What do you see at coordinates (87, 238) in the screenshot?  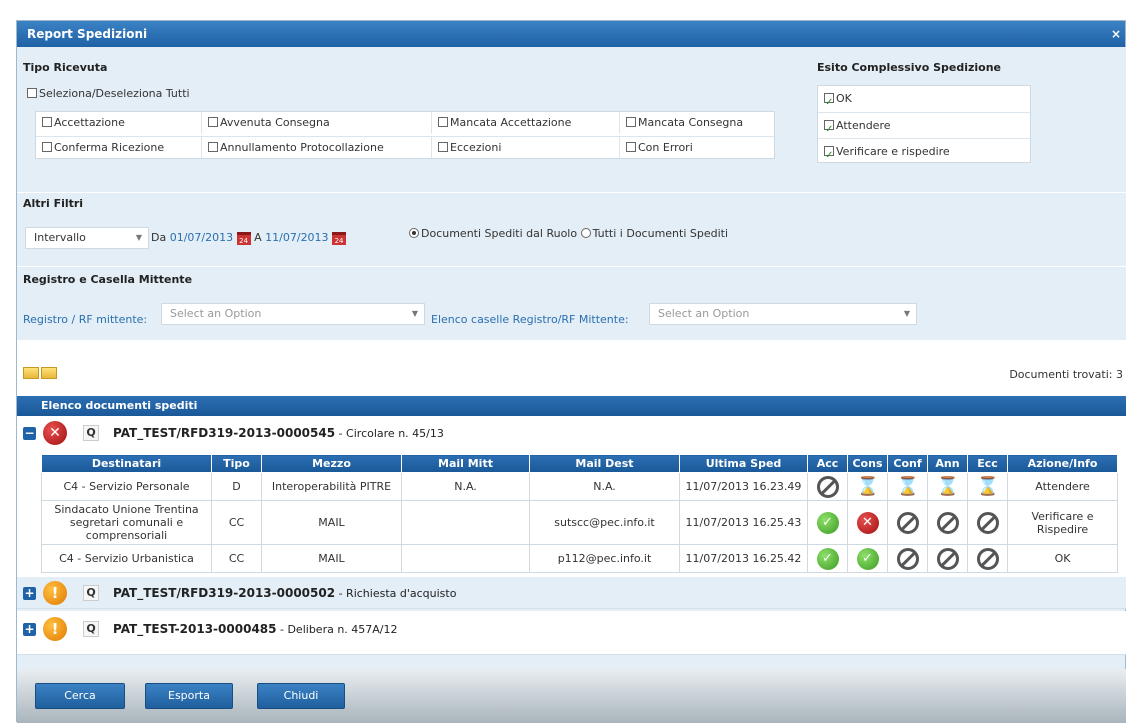 I see `intervallo-select: Intervallo ▼` at bounding box center [87, 238].